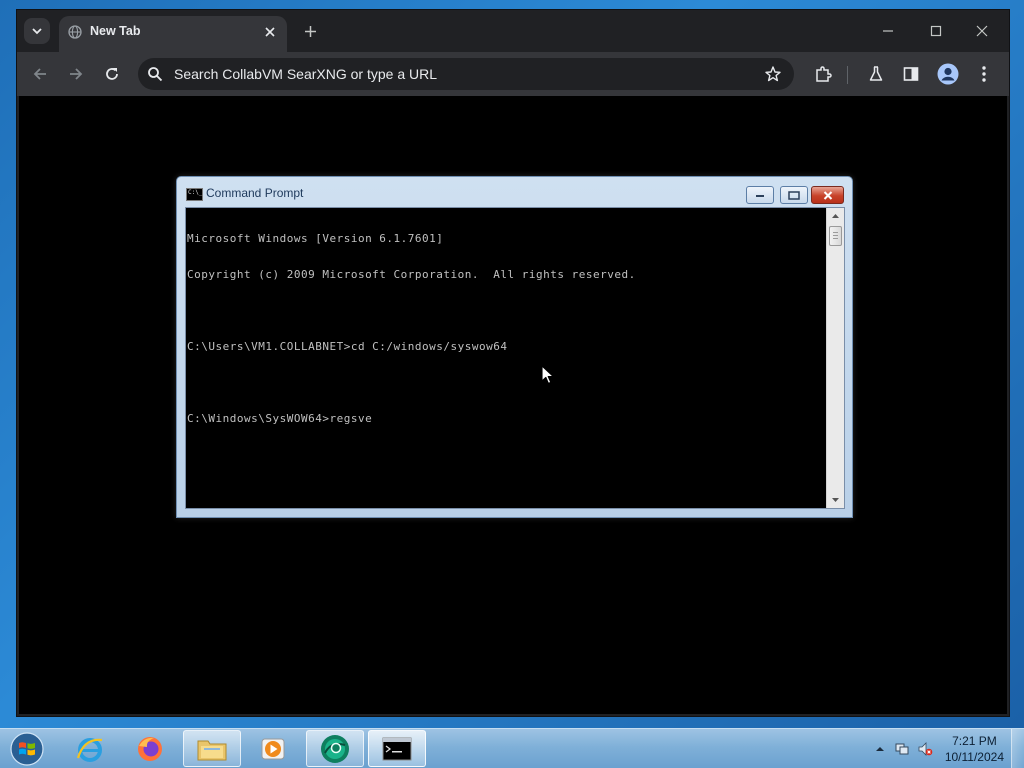 Image resolution: width=1024 pixels, height=768 pixels. Describe the element at coordinates (835, 236) in the screenshot. I see `scrollbar-thumb` at that location.